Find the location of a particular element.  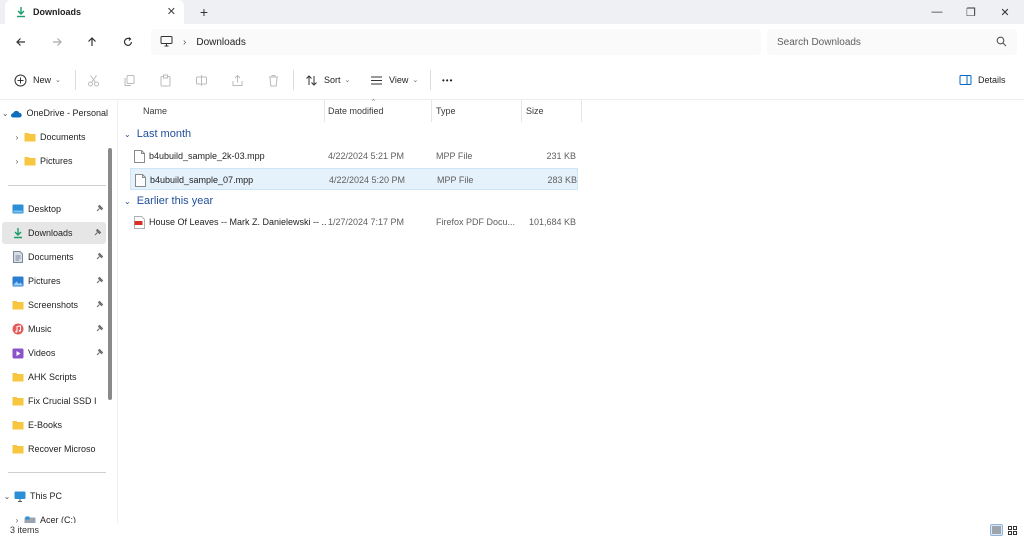

details-label: Details is located at coordinates (992, 80).